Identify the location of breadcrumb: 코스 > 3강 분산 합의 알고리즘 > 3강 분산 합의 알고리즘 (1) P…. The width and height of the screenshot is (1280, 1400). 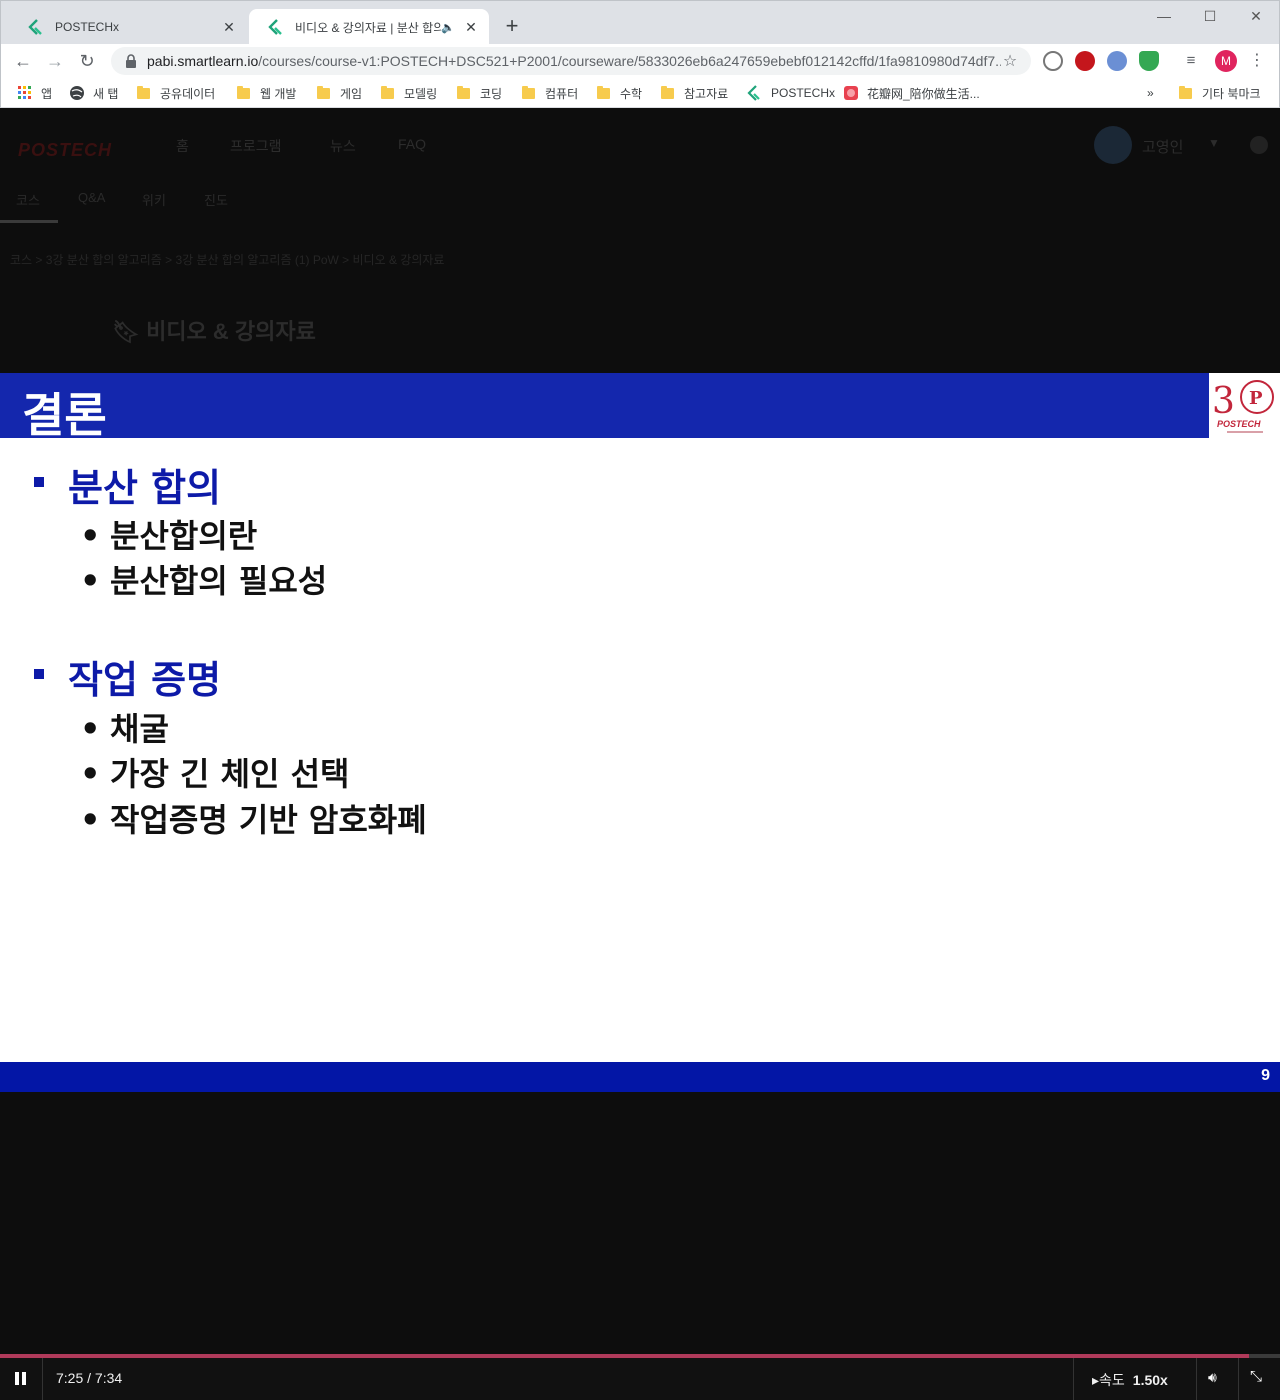
(227, 259).